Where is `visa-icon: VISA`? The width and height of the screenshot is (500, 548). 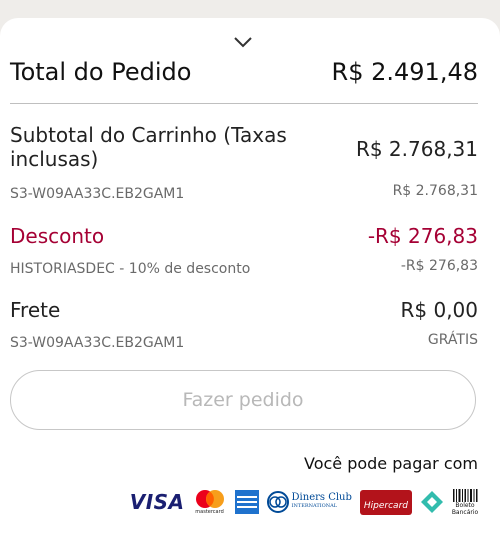
visa-icon: VISA is located at coordinates (157, 502).